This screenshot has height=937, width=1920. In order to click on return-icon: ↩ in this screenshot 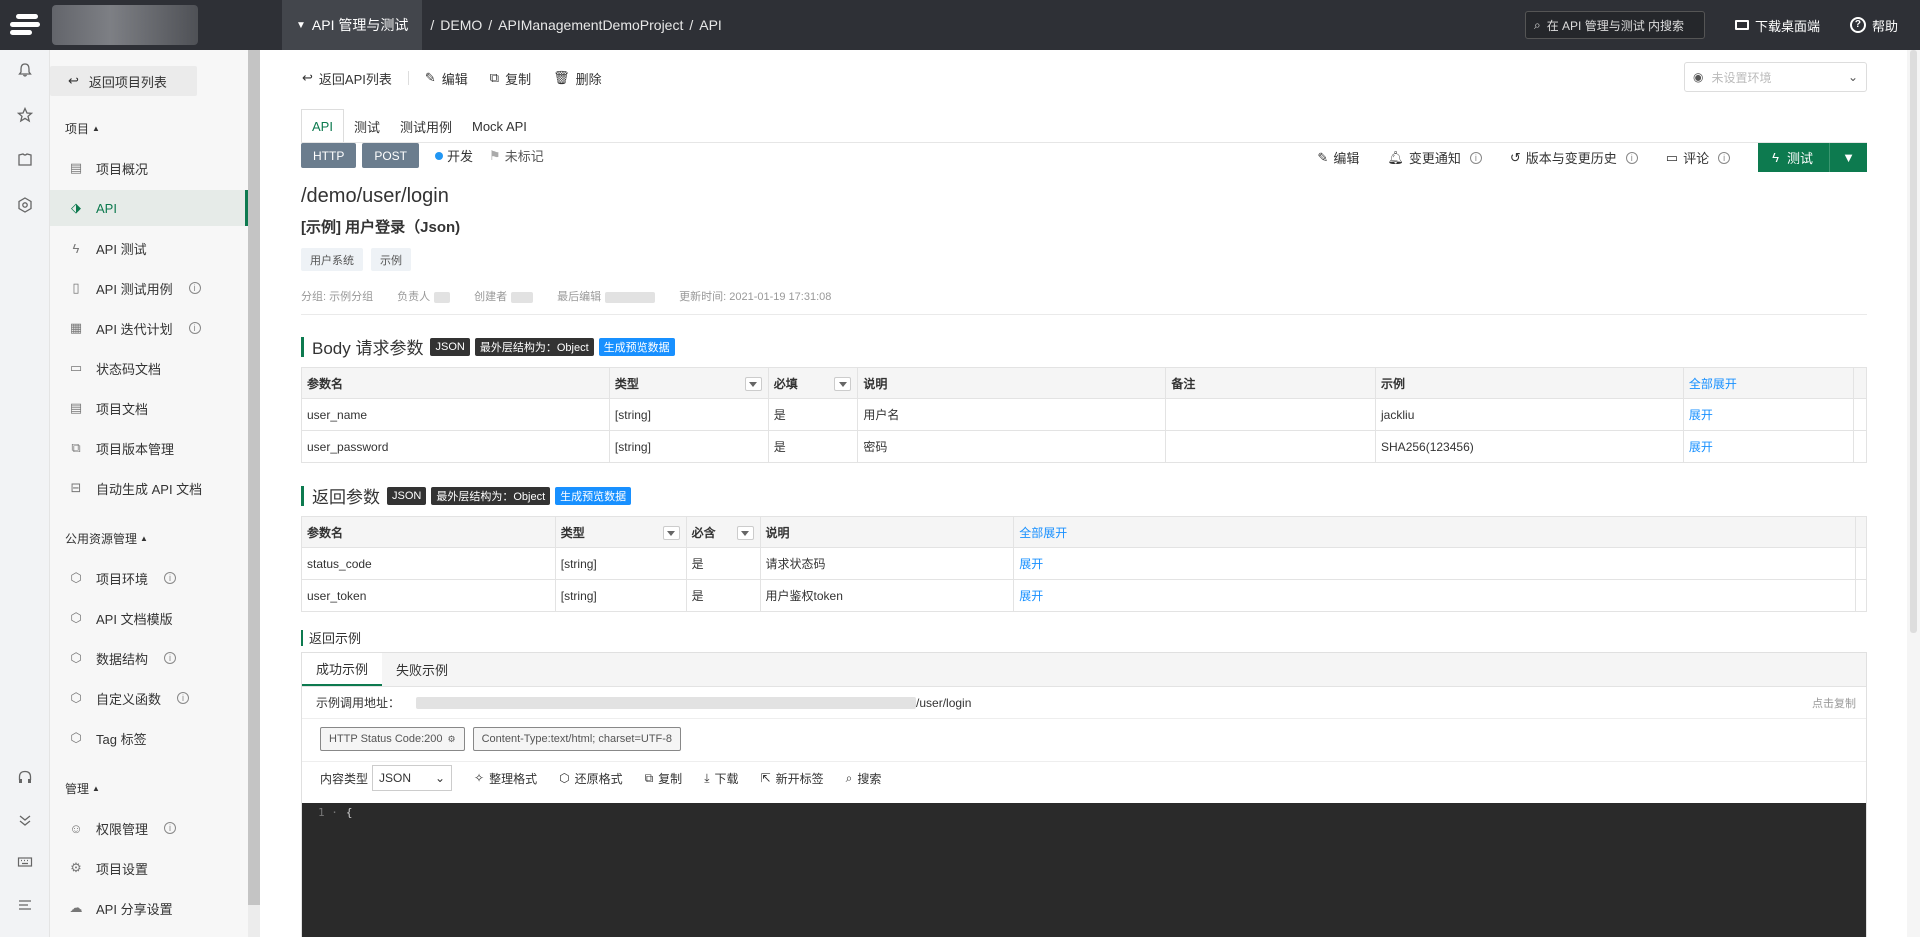, I will do `click(73, 80)`.